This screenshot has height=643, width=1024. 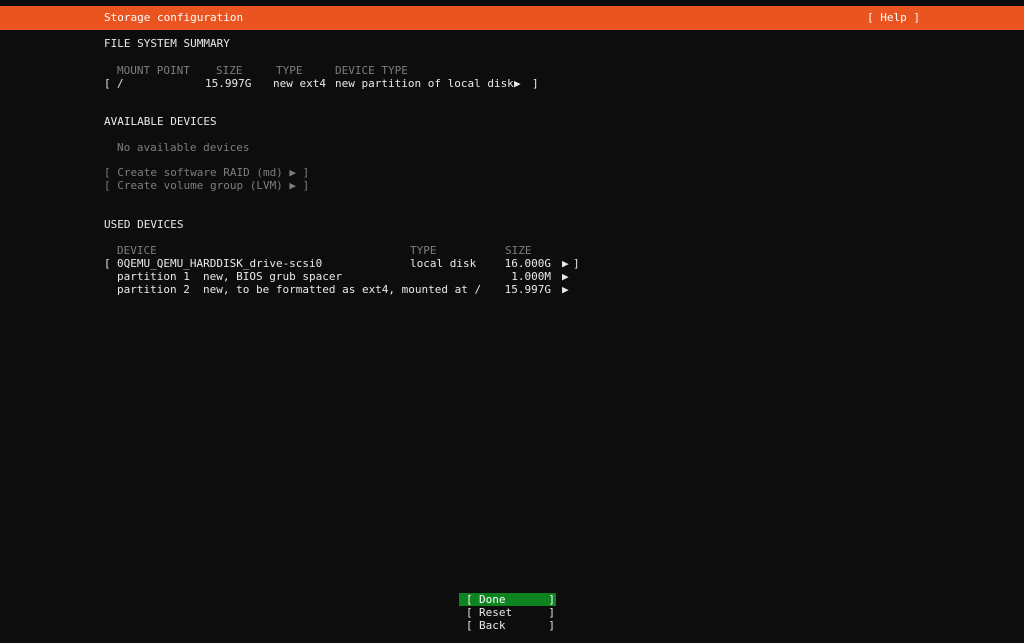 I want to click on used-devices-table-header: DEVICE TYPE SIZE, so click(x=512, y=250).